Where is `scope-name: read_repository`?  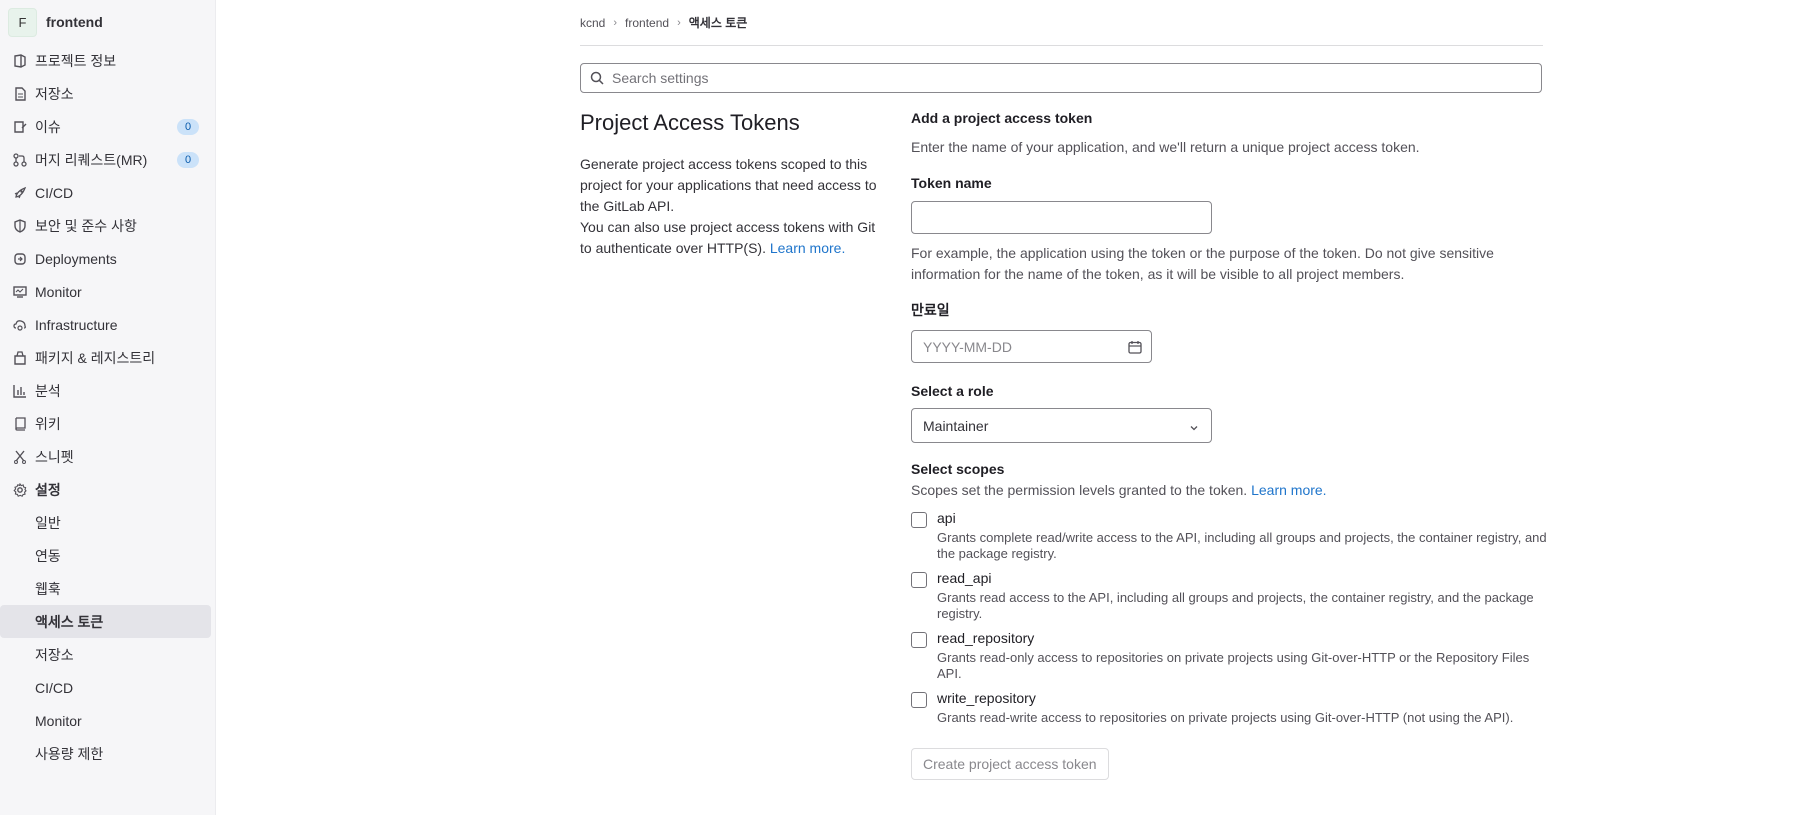 scope-name: read_repository is located at coordinates (1242, 638).